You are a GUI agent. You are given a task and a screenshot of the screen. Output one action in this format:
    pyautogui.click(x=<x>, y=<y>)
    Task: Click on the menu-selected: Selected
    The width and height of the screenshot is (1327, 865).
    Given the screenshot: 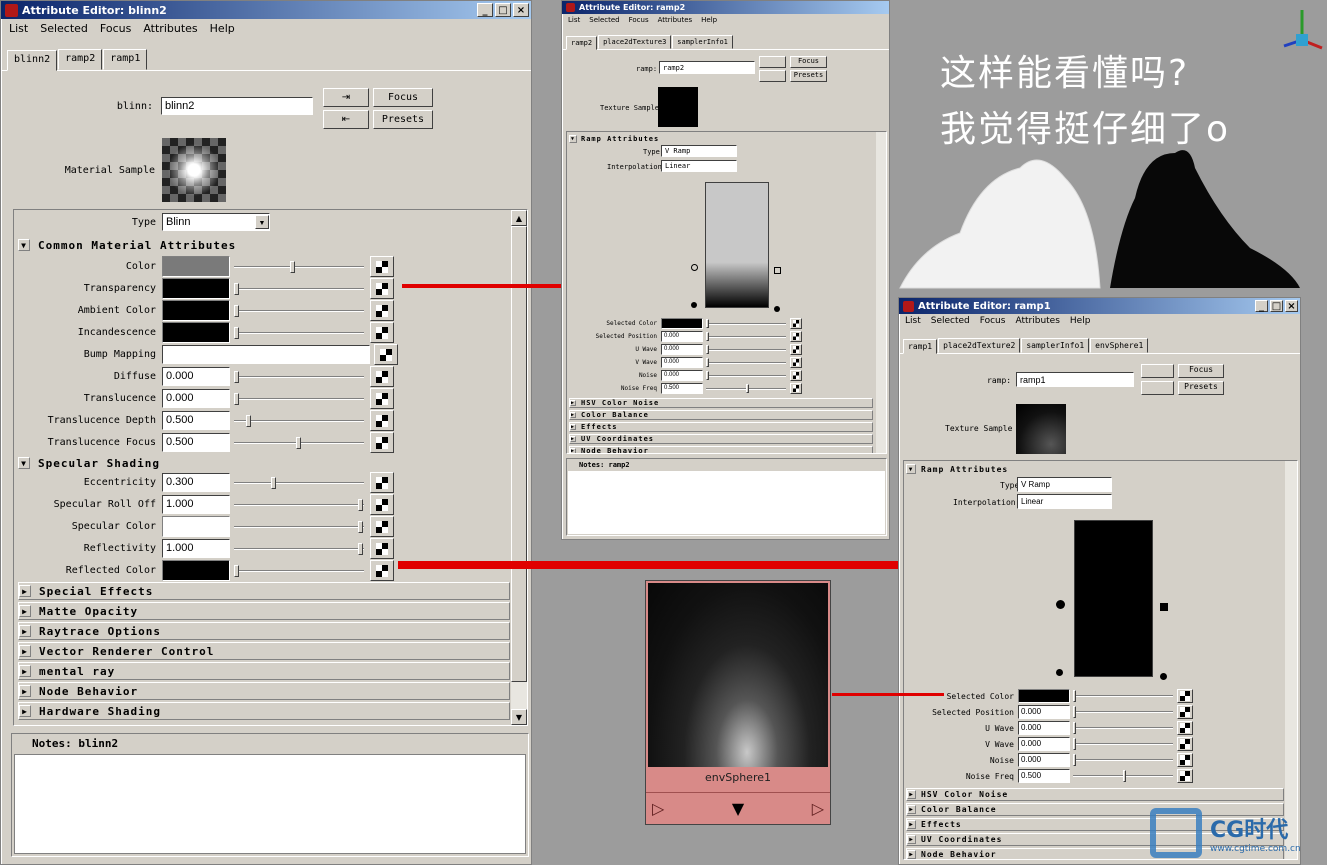 What is the action you would take?
    pyautogui.click(x=950, y=321)
    